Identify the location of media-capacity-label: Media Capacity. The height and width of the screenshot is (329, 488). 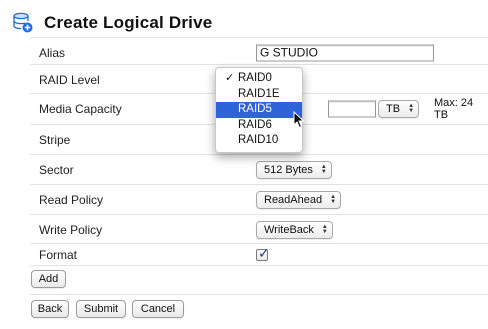
(80, 108).